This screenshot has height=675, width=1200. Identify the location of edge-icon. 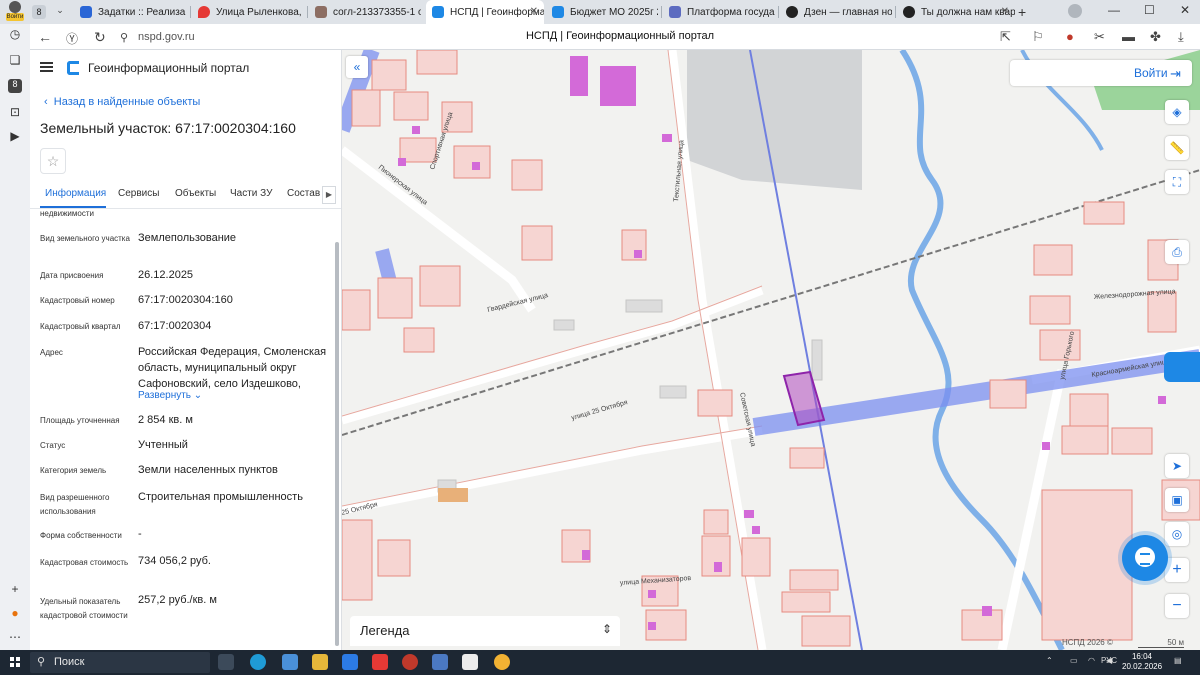
(258, 662).